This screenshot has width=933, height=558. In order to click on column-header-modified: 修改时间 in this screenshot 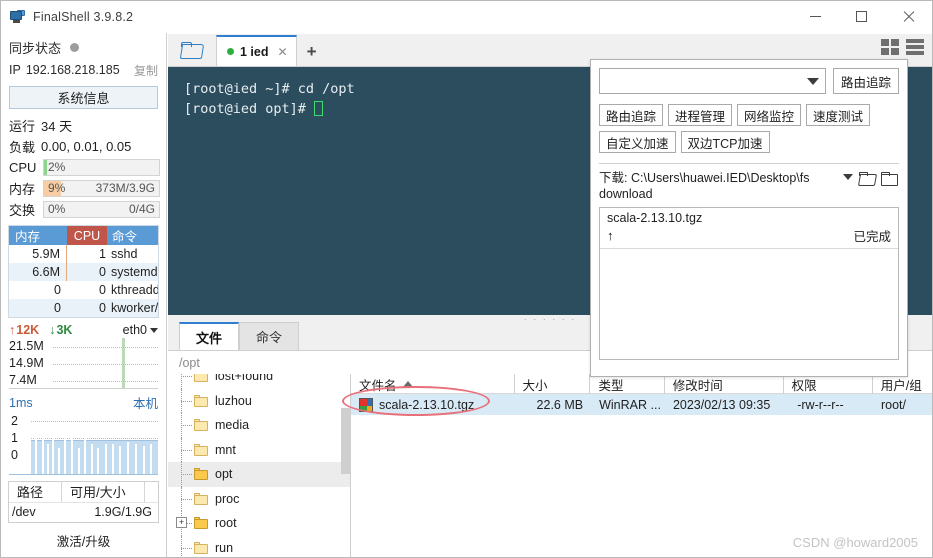, I will do `click(724, 384)`.